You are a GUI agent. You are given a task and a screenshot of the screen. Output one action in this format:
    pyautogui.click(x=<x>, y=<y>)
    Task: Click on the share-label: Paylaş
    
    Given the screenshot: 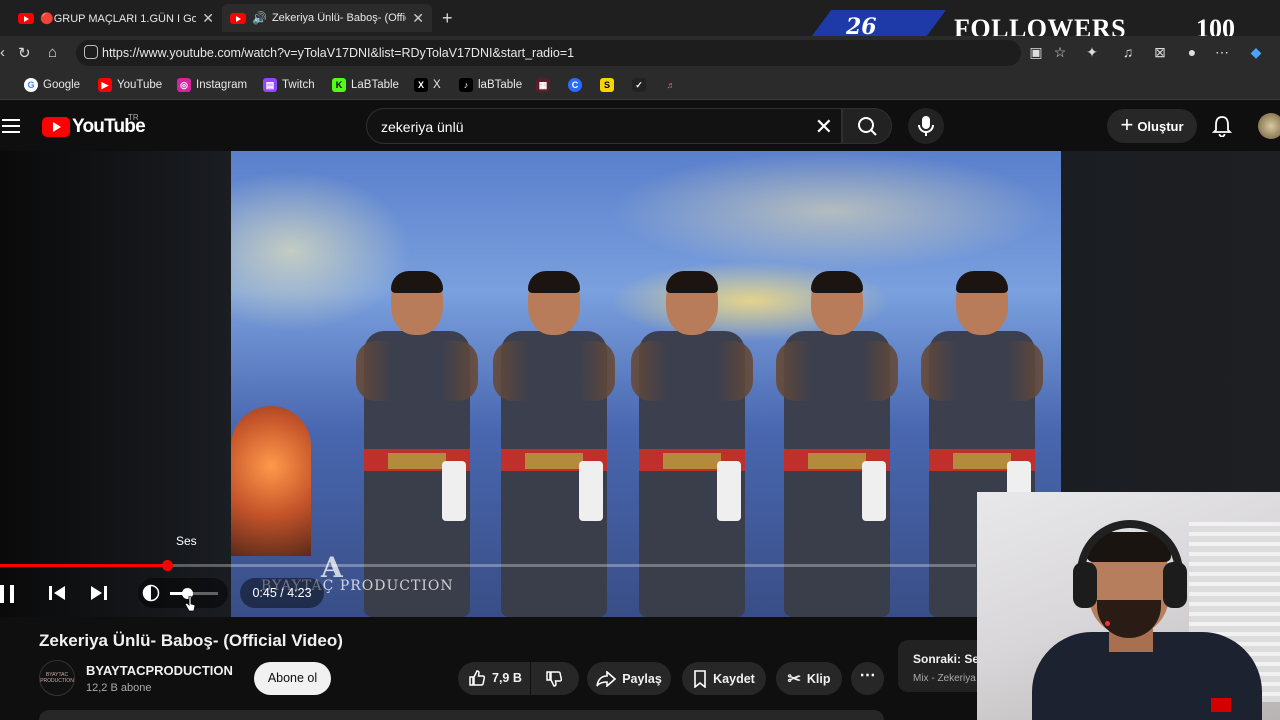 What is the action you would take?
    pyautogui.click(x=642, y=678)
    